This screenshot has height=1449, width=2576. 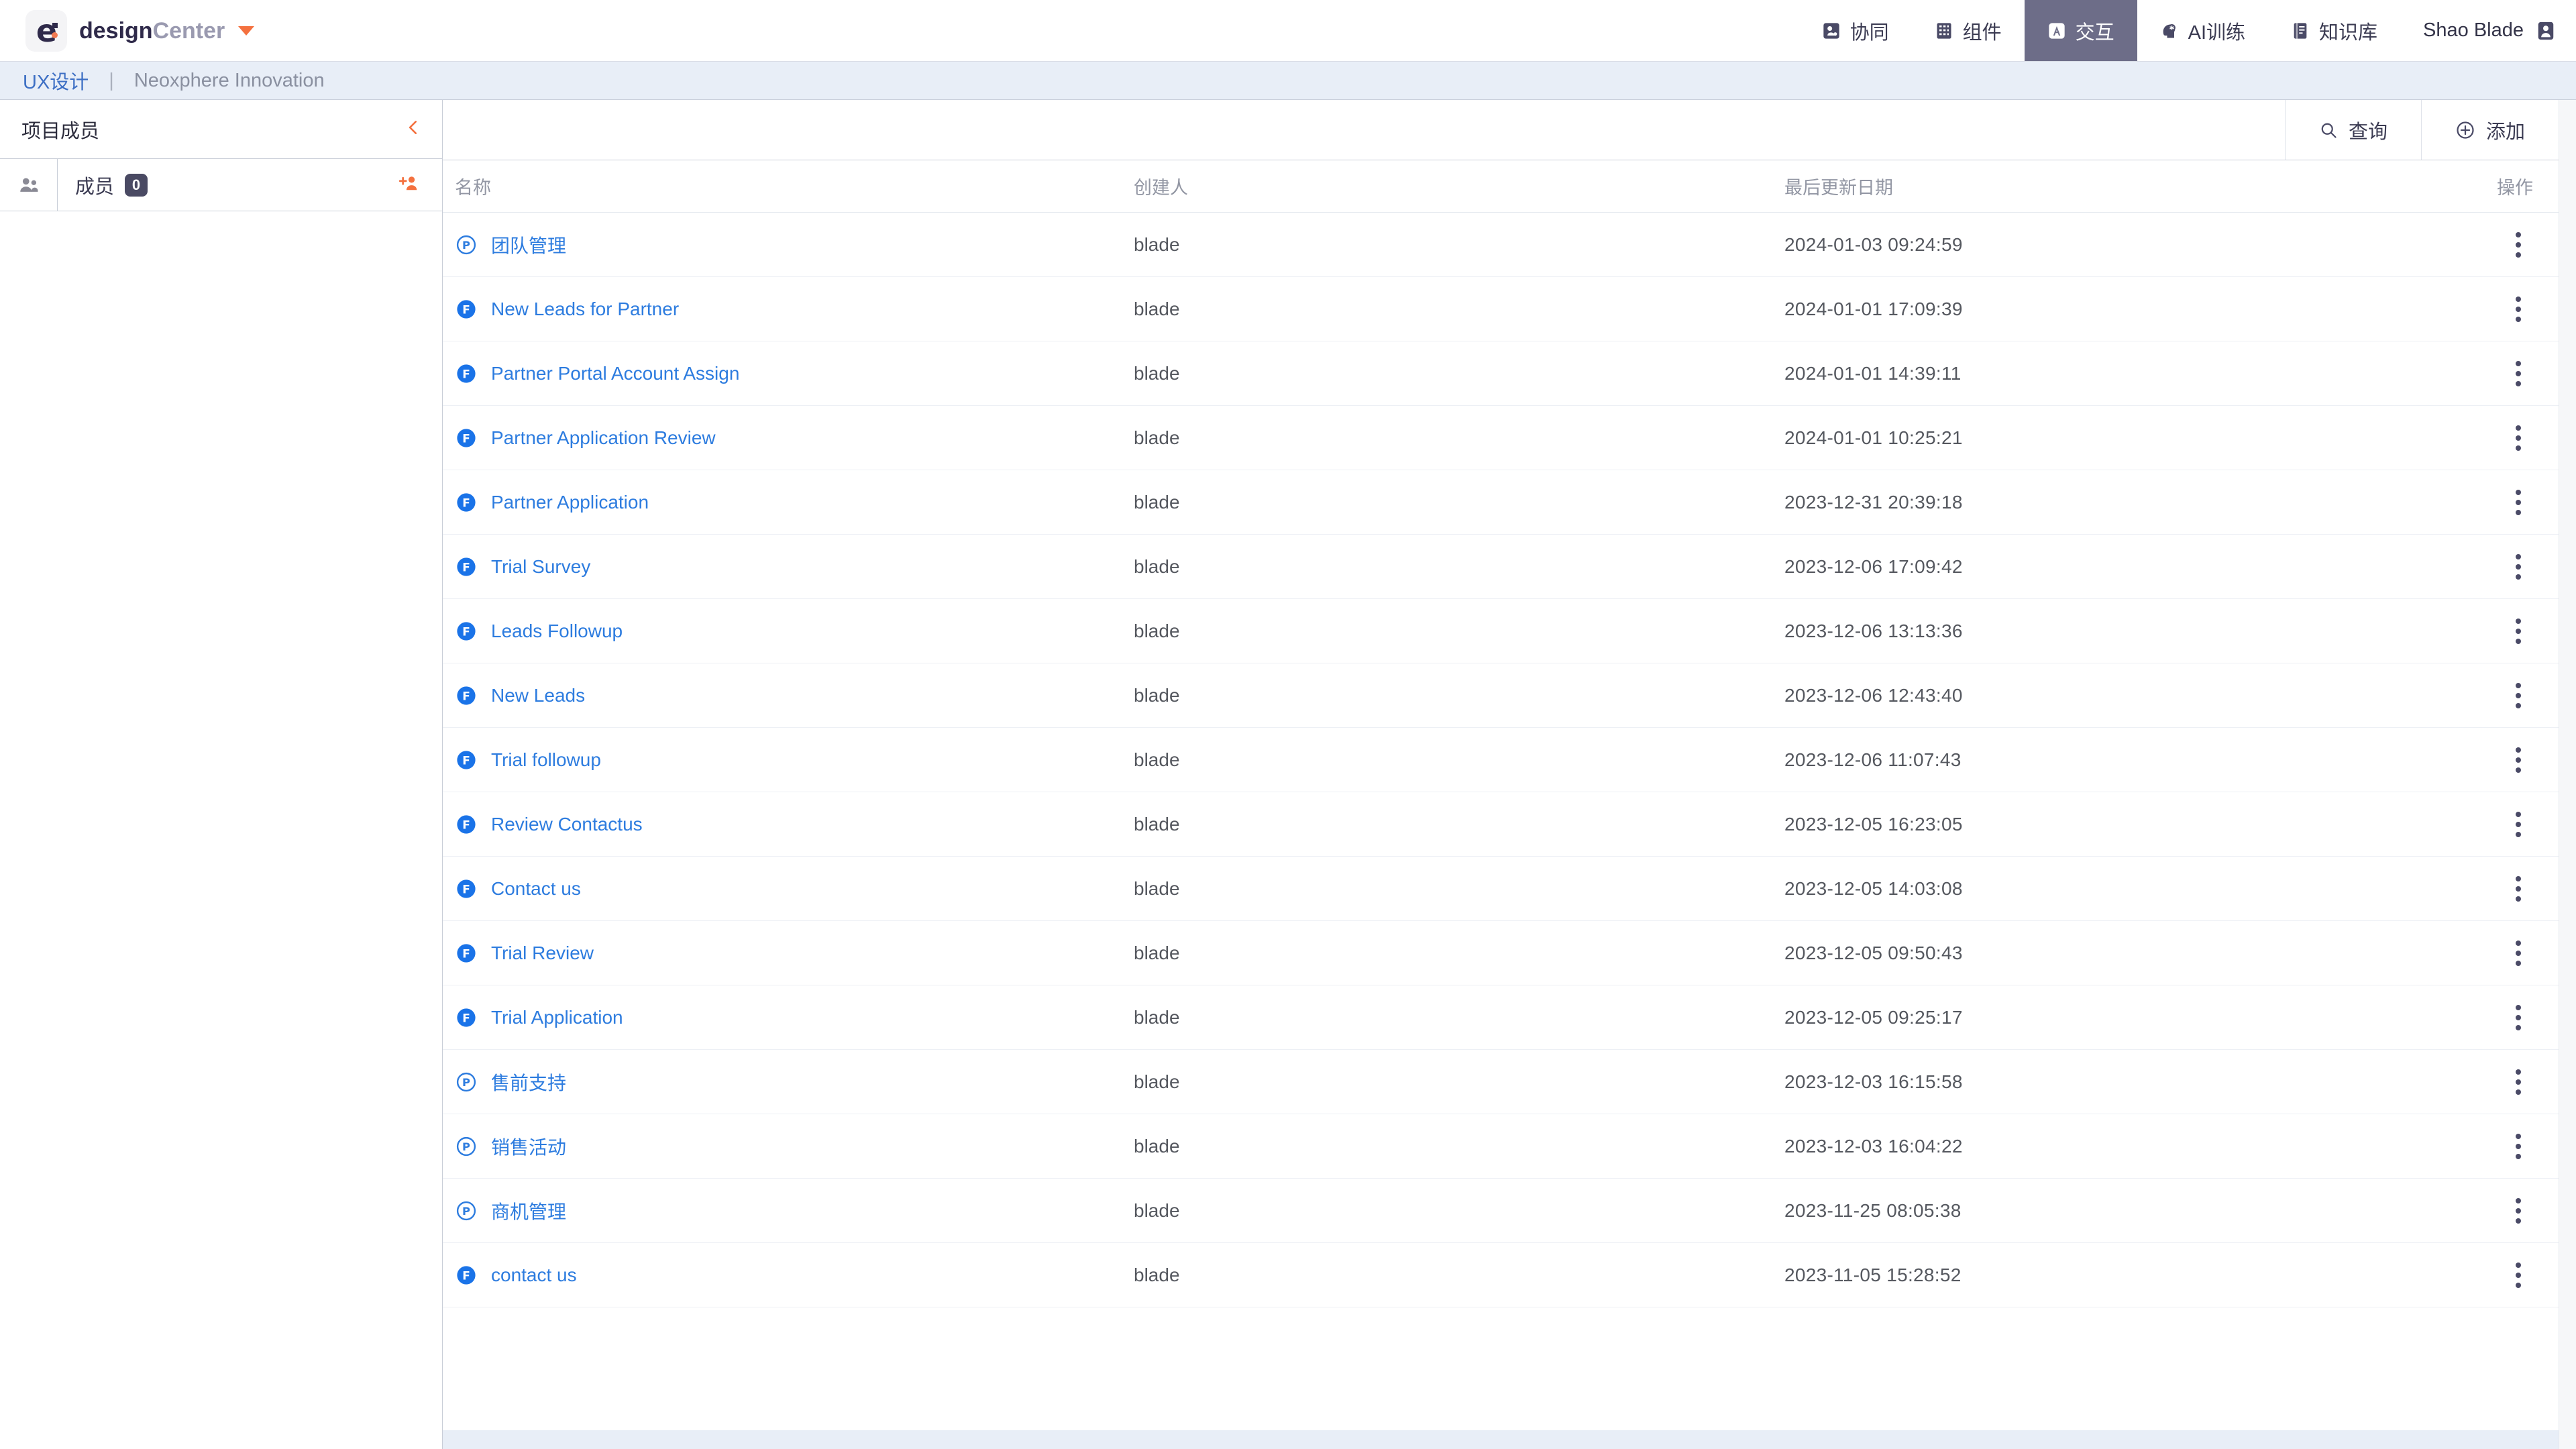 What do you see at coordinates (1501, 760) in the screenshot?
I see `table-row: F Trial followup blade 2023-12-06 11:07:43` at bounding box center [1501, 760].